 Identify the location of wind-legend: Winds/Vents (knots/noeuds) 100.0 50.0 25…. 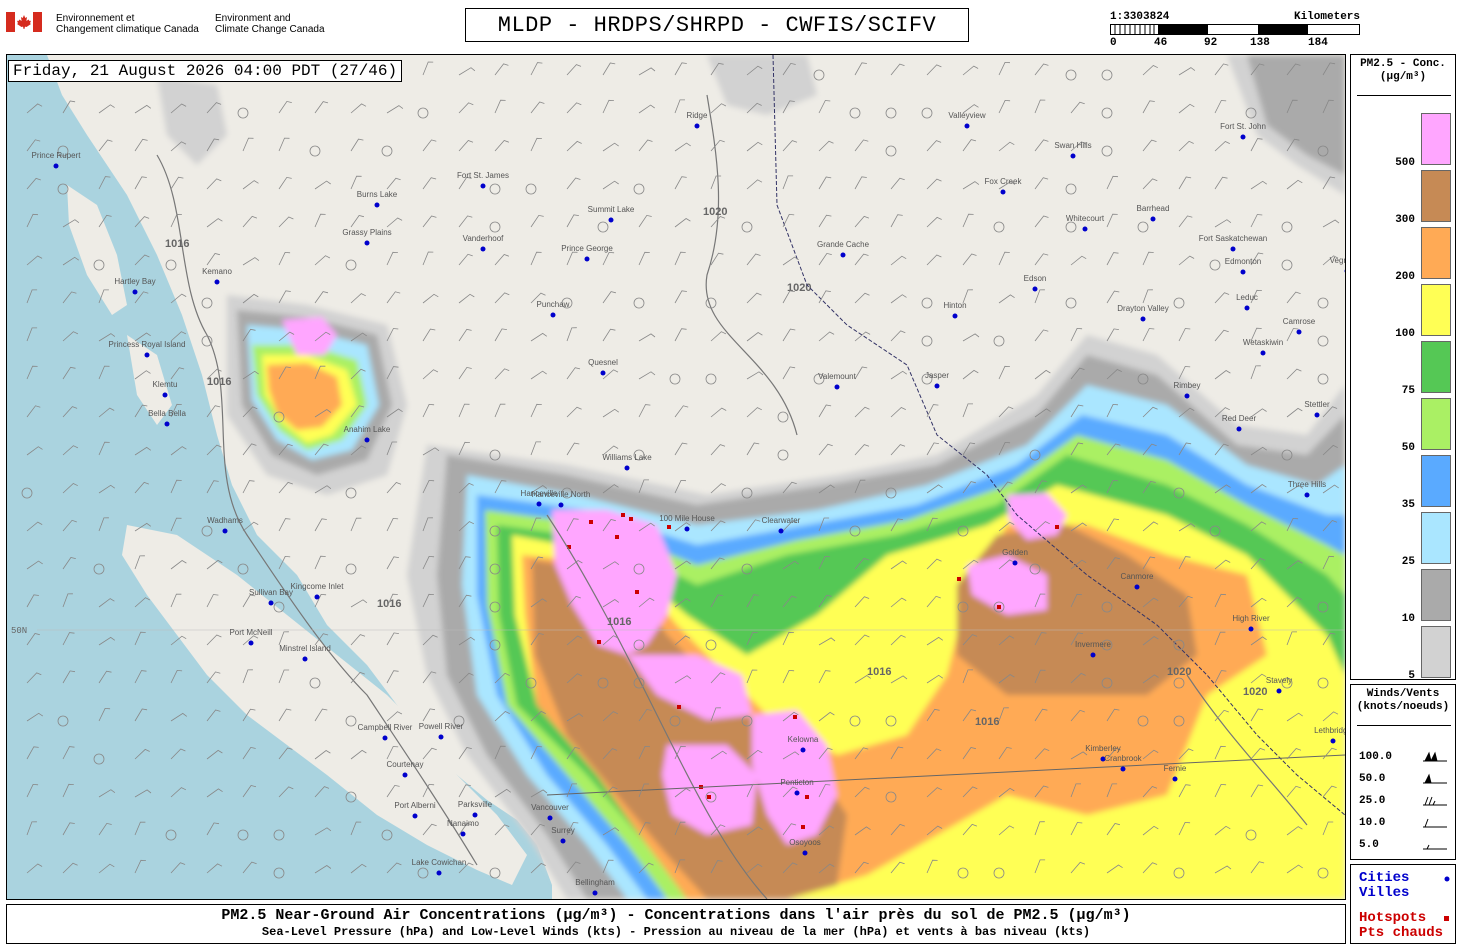
(1403, 772).